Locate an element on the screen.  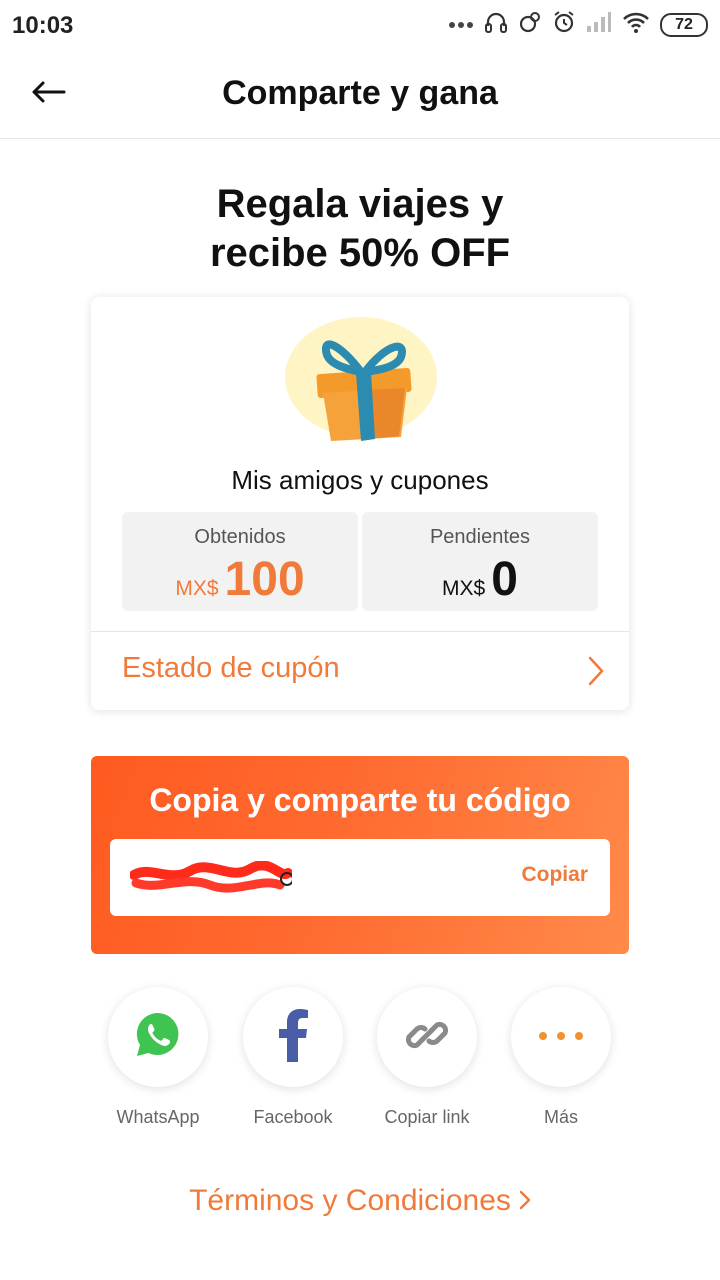
share-facebook-label: Facebook is located at coordinates (293, 1117).